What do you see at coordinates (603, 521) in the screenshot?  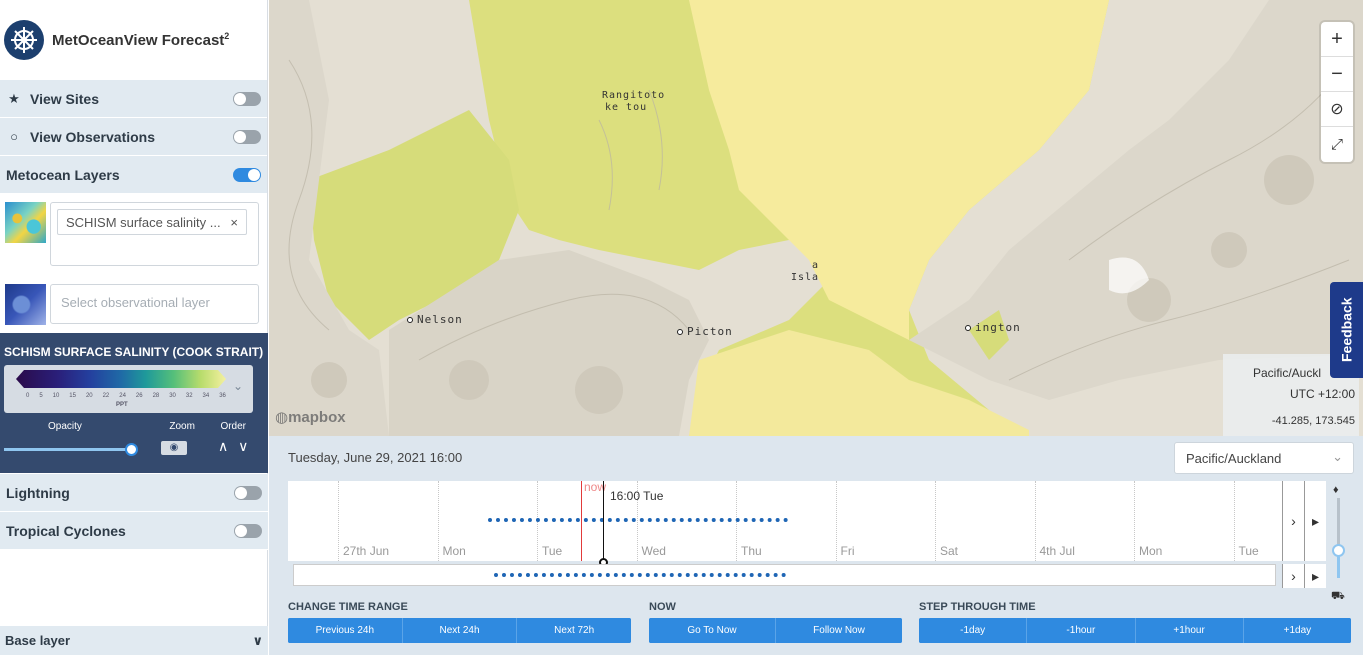 I see `current-time-marker` at bounding box center [603, 521].